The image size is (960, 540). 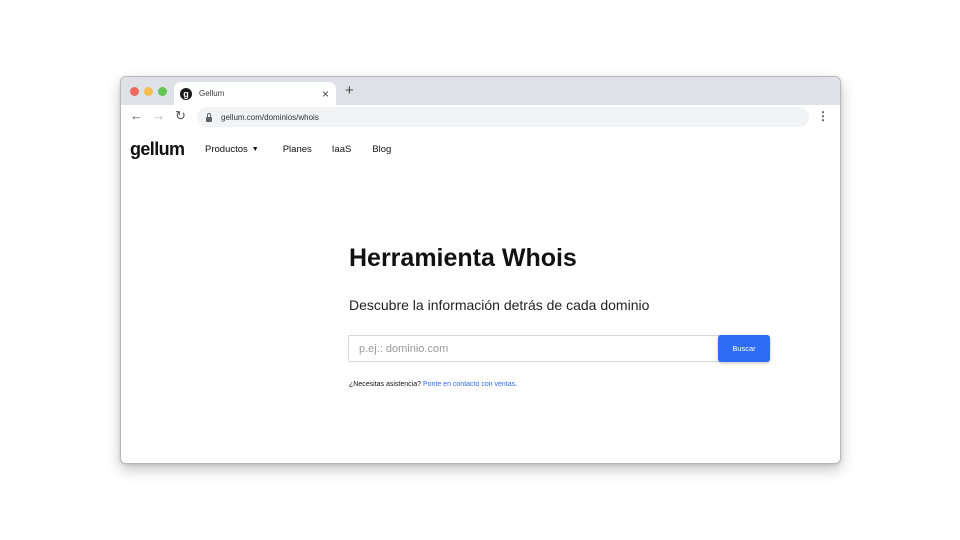 I want to click on nav-item-productos: Productos ▼, so click(x=232, y=149).